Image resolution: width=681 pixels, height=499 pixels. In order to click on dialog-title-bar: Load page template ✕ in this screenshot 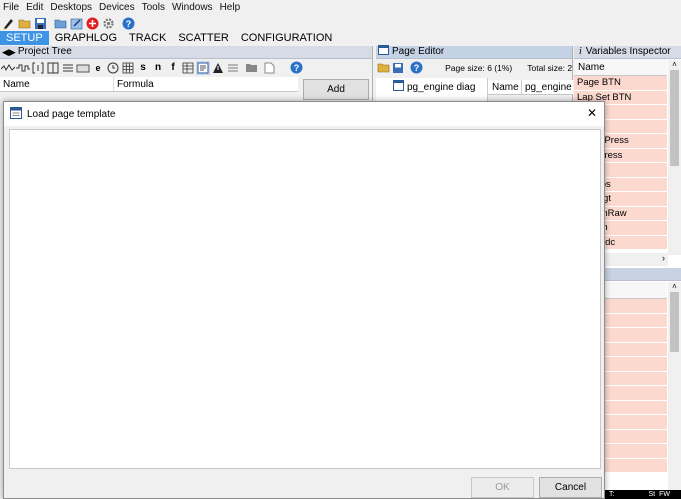, I will do `click(304, 114)`.